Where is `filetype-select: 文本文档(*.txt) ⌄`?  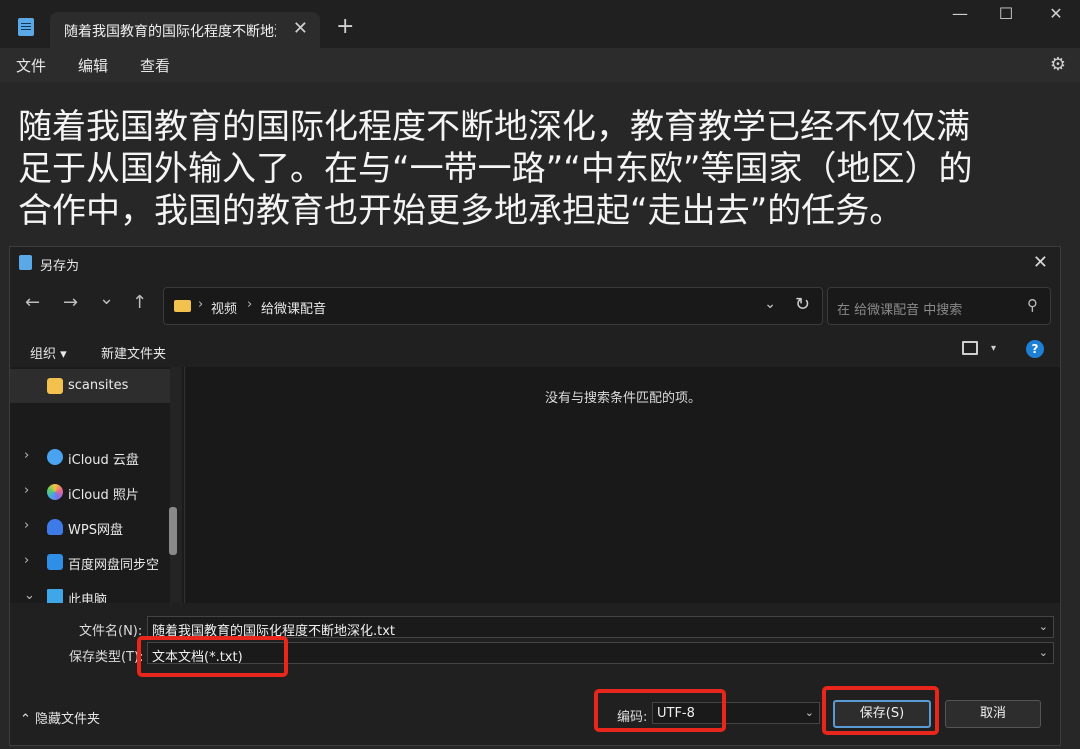 filetype-select: 文本文档(*.txt) ⌄ is located at coordinates (600, 653).